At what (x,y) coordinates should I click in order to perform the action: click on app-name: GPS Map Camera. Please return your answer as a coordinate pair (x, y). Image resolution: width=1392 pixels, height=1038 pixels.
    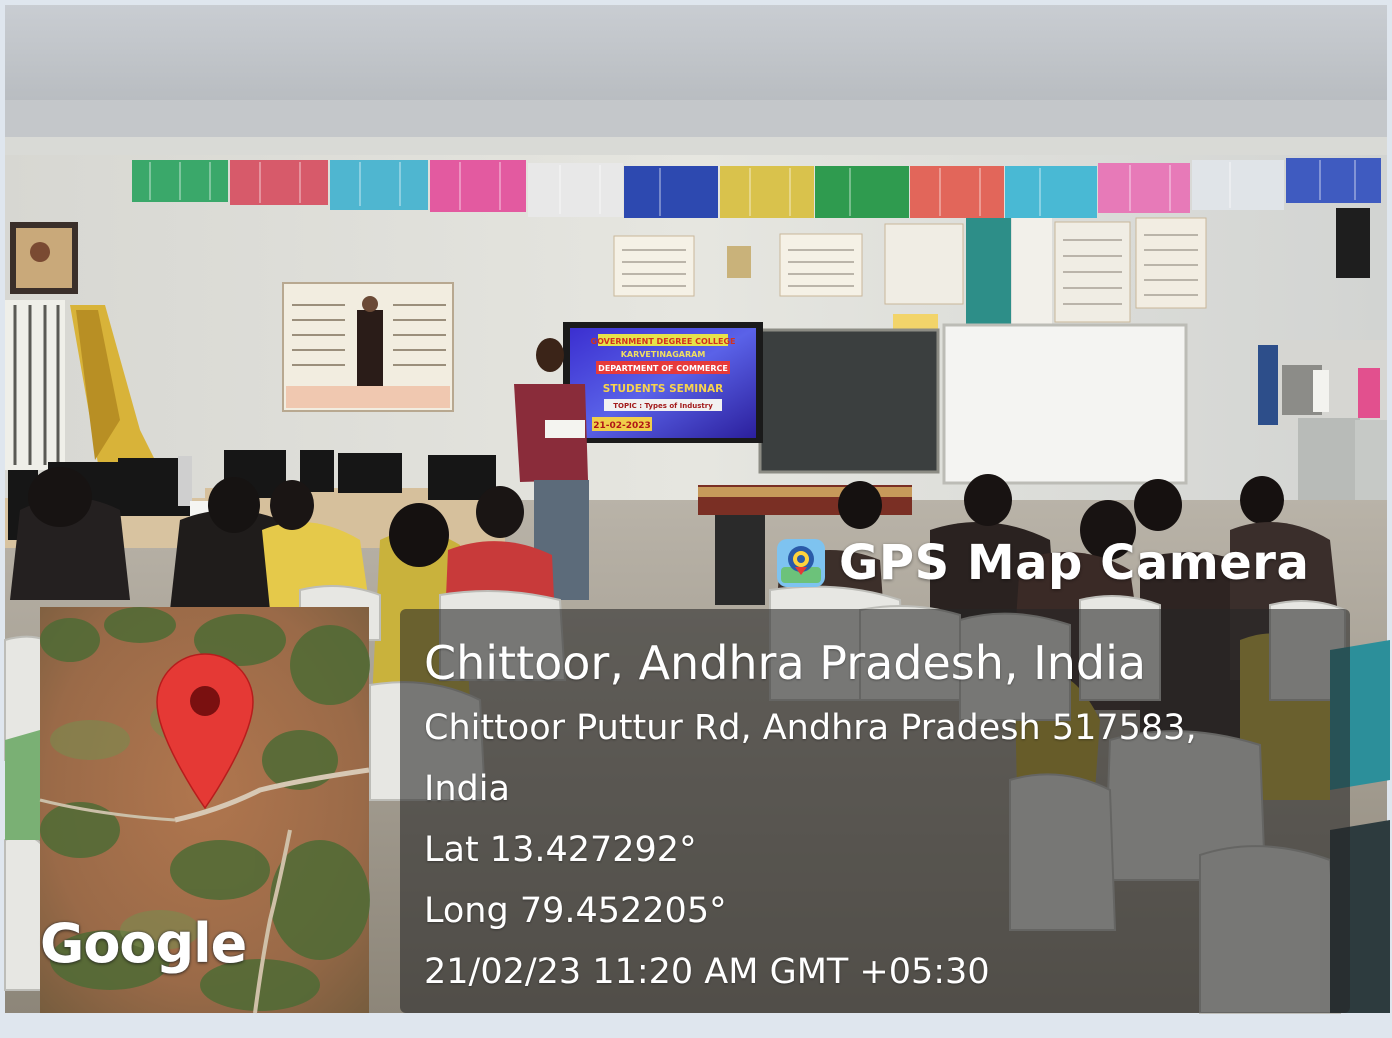
    Looking at the image, I should click on (1074, 563).